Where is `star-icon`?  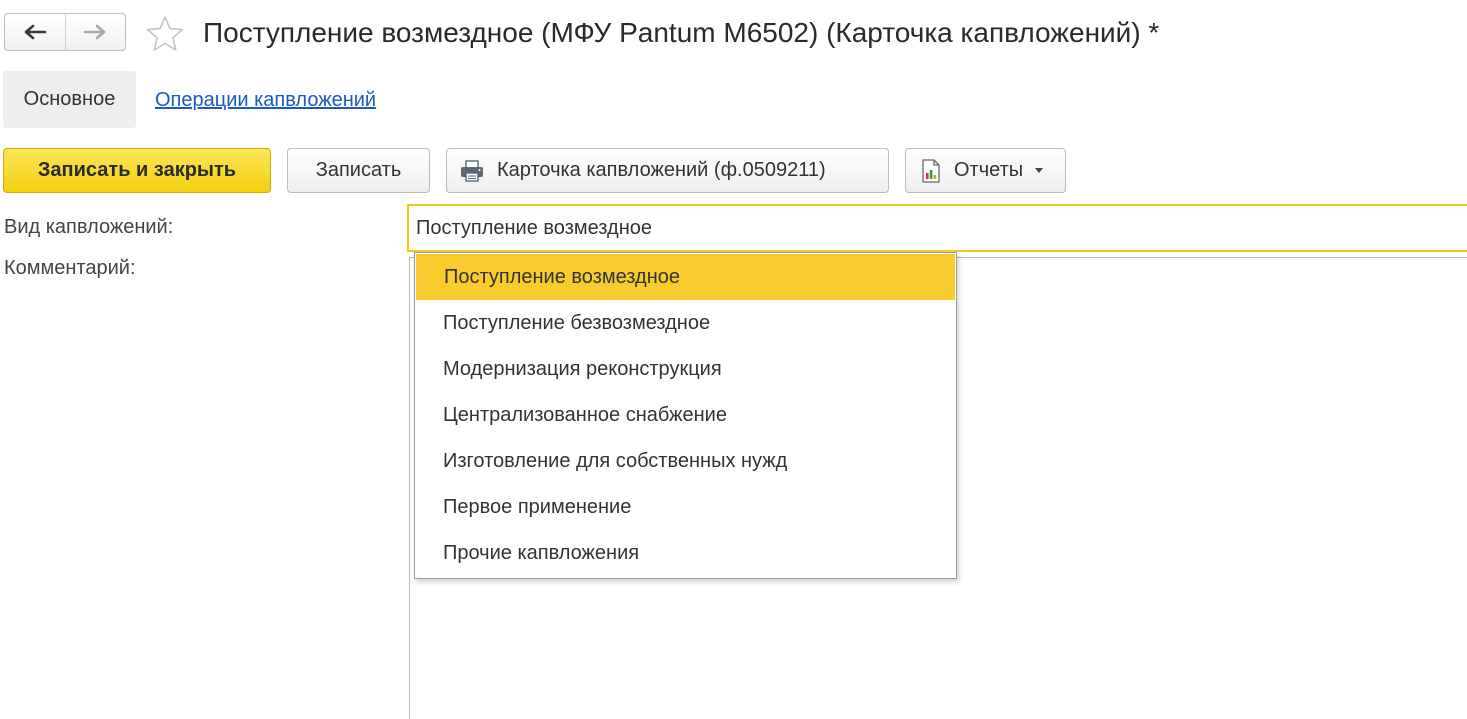
star-icon is located at coordinates (165, 33).